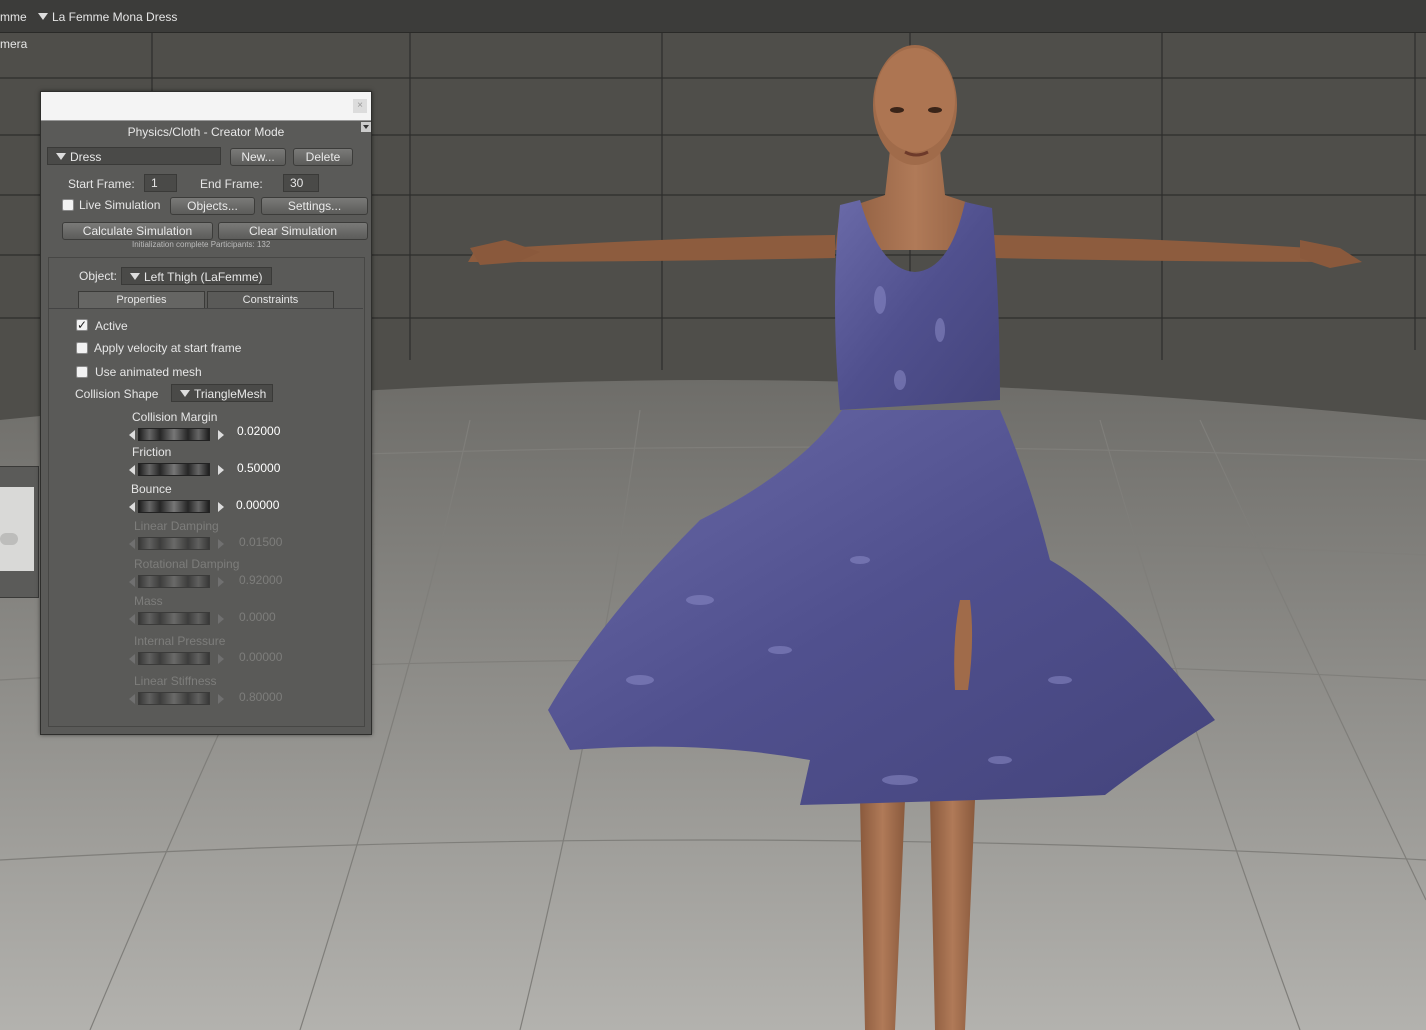  I want to click on active-checkbox: ✓, so click(82, 325).